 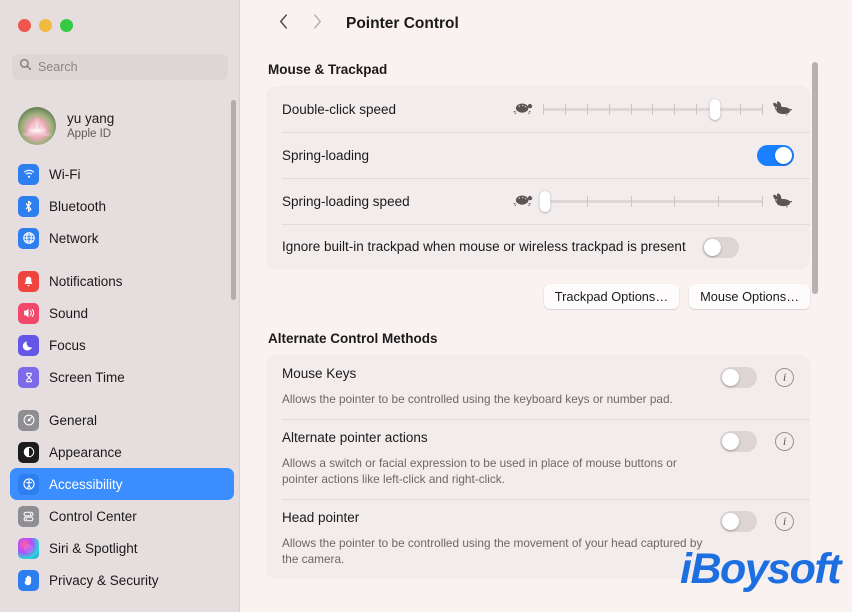 What do you see at coordinates (122, 345) in the screenshot?
I see `sidebar-item-focus: Focus` at bounding box center [122, 345].